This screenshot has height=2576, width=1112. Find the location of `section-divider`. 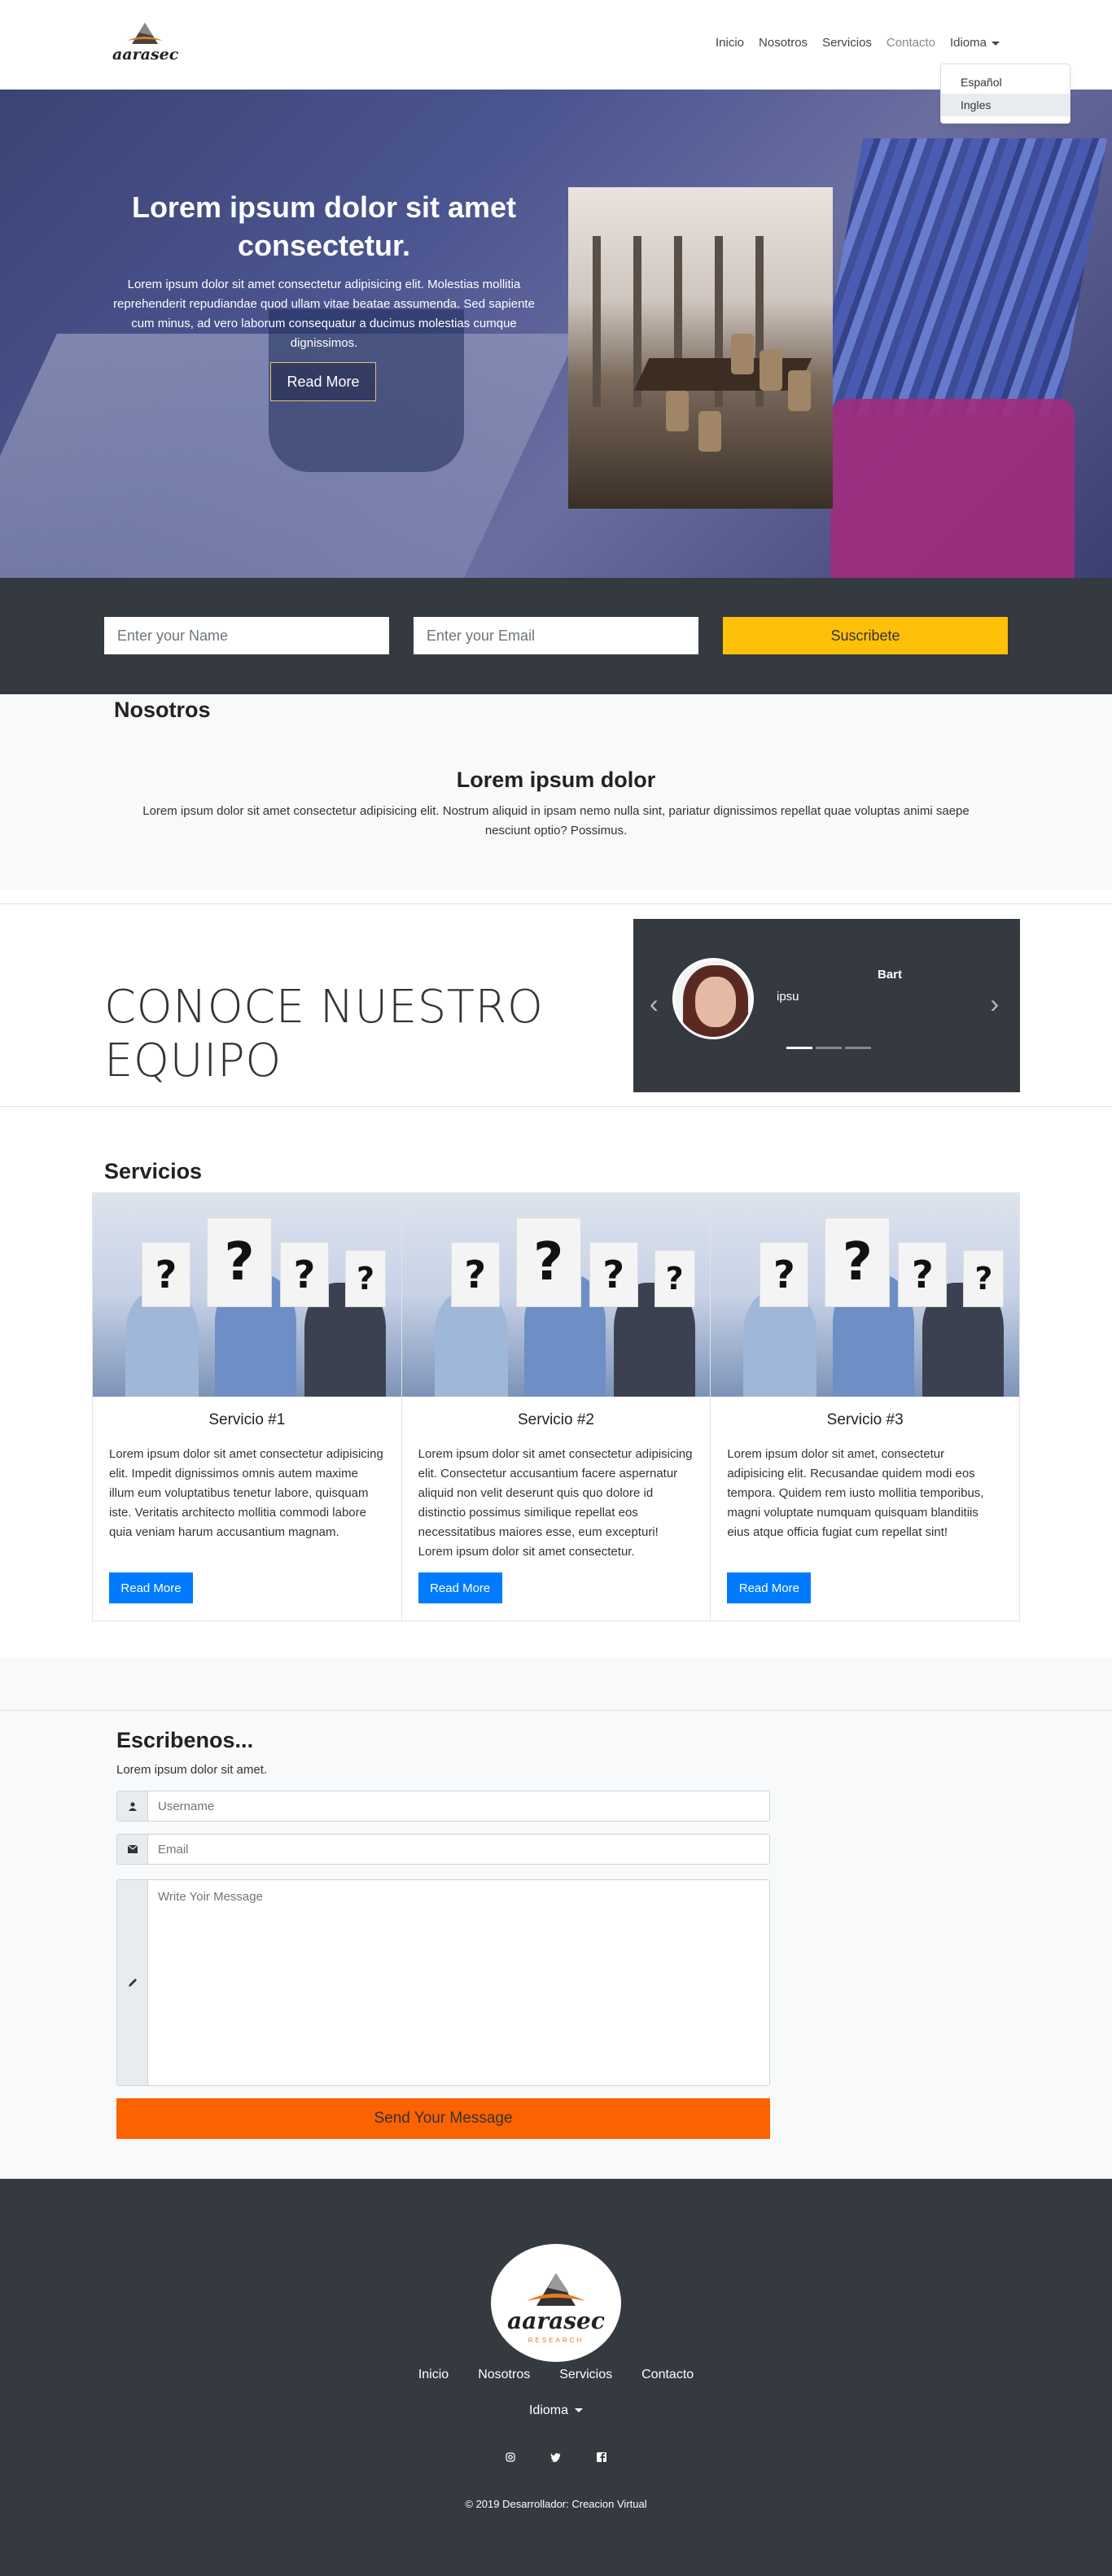

section-divider is located at coordinates (556, 1711).